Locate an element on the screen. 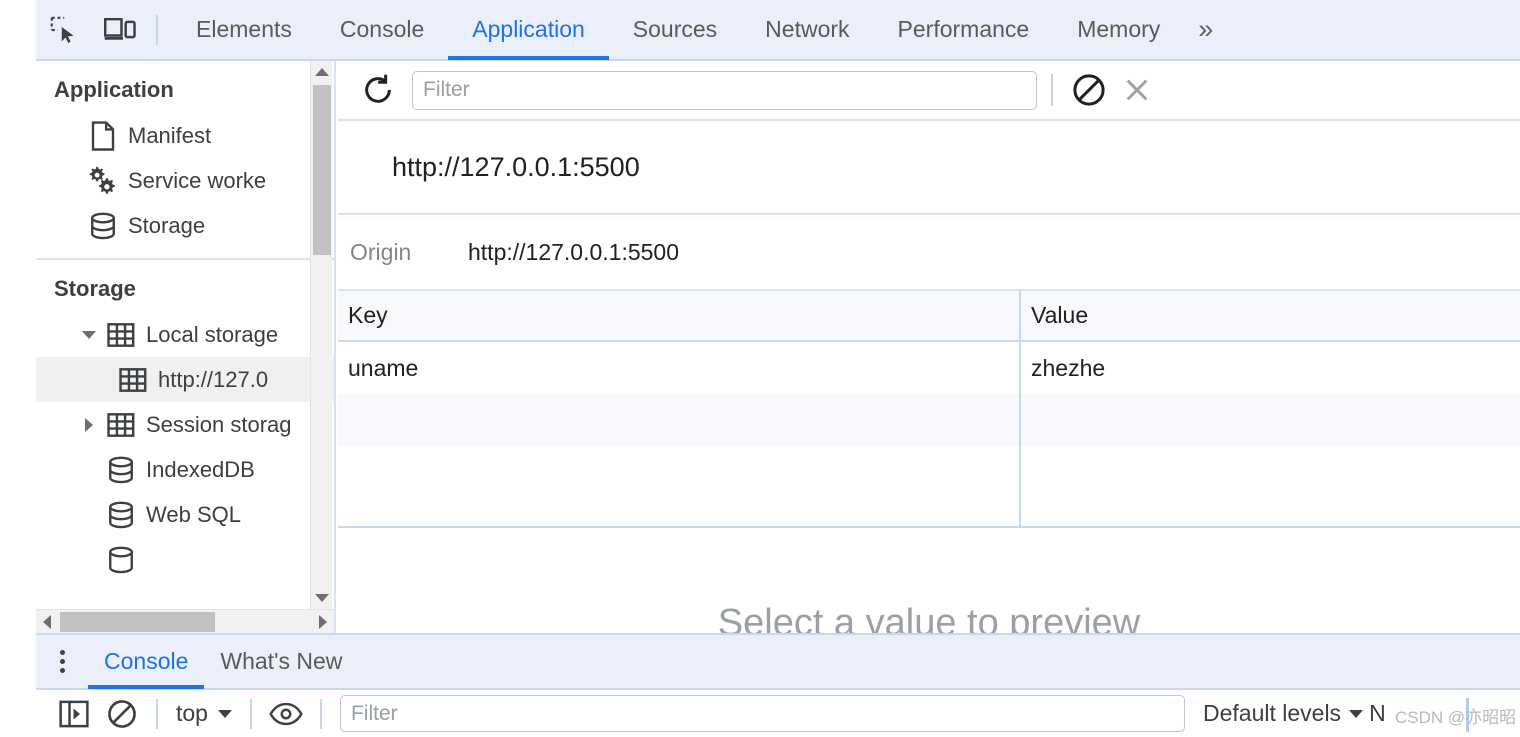 This screenshot has width=1520, height=737. cell-value: zhezhe is located at coordinates (1068, 367).